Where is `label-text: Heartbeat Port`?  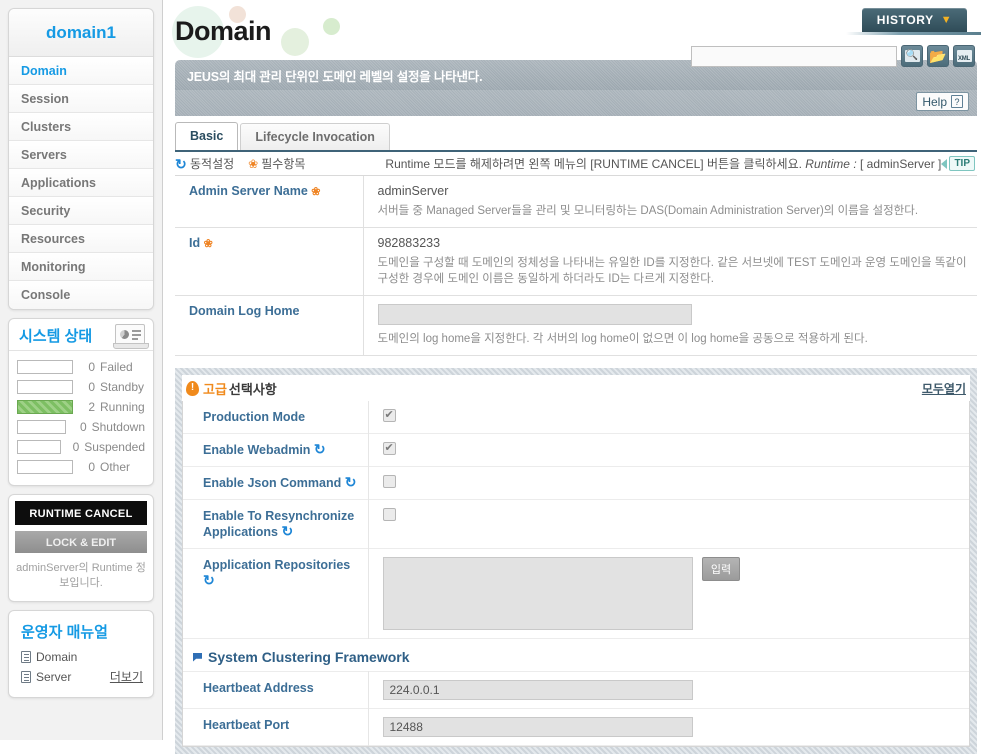
label-text: Heartbeat Port is located at coordinates (246, 725).